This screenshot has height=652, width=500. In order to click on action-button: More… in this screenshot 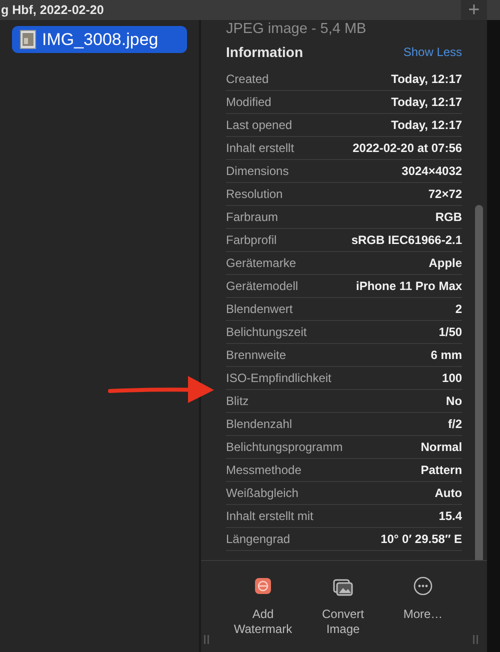, I will do `click(423, 606)`.